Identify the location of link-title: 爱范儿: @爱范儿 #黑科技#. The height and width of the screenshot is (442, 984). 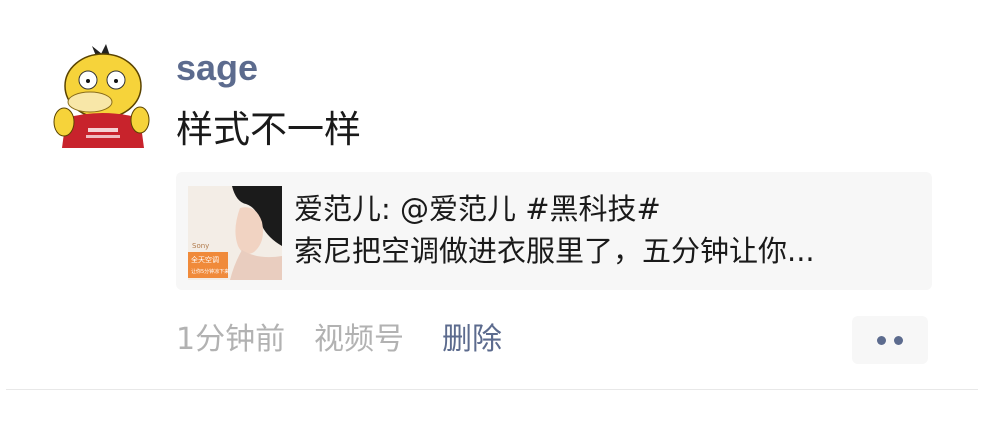
(477, 209).